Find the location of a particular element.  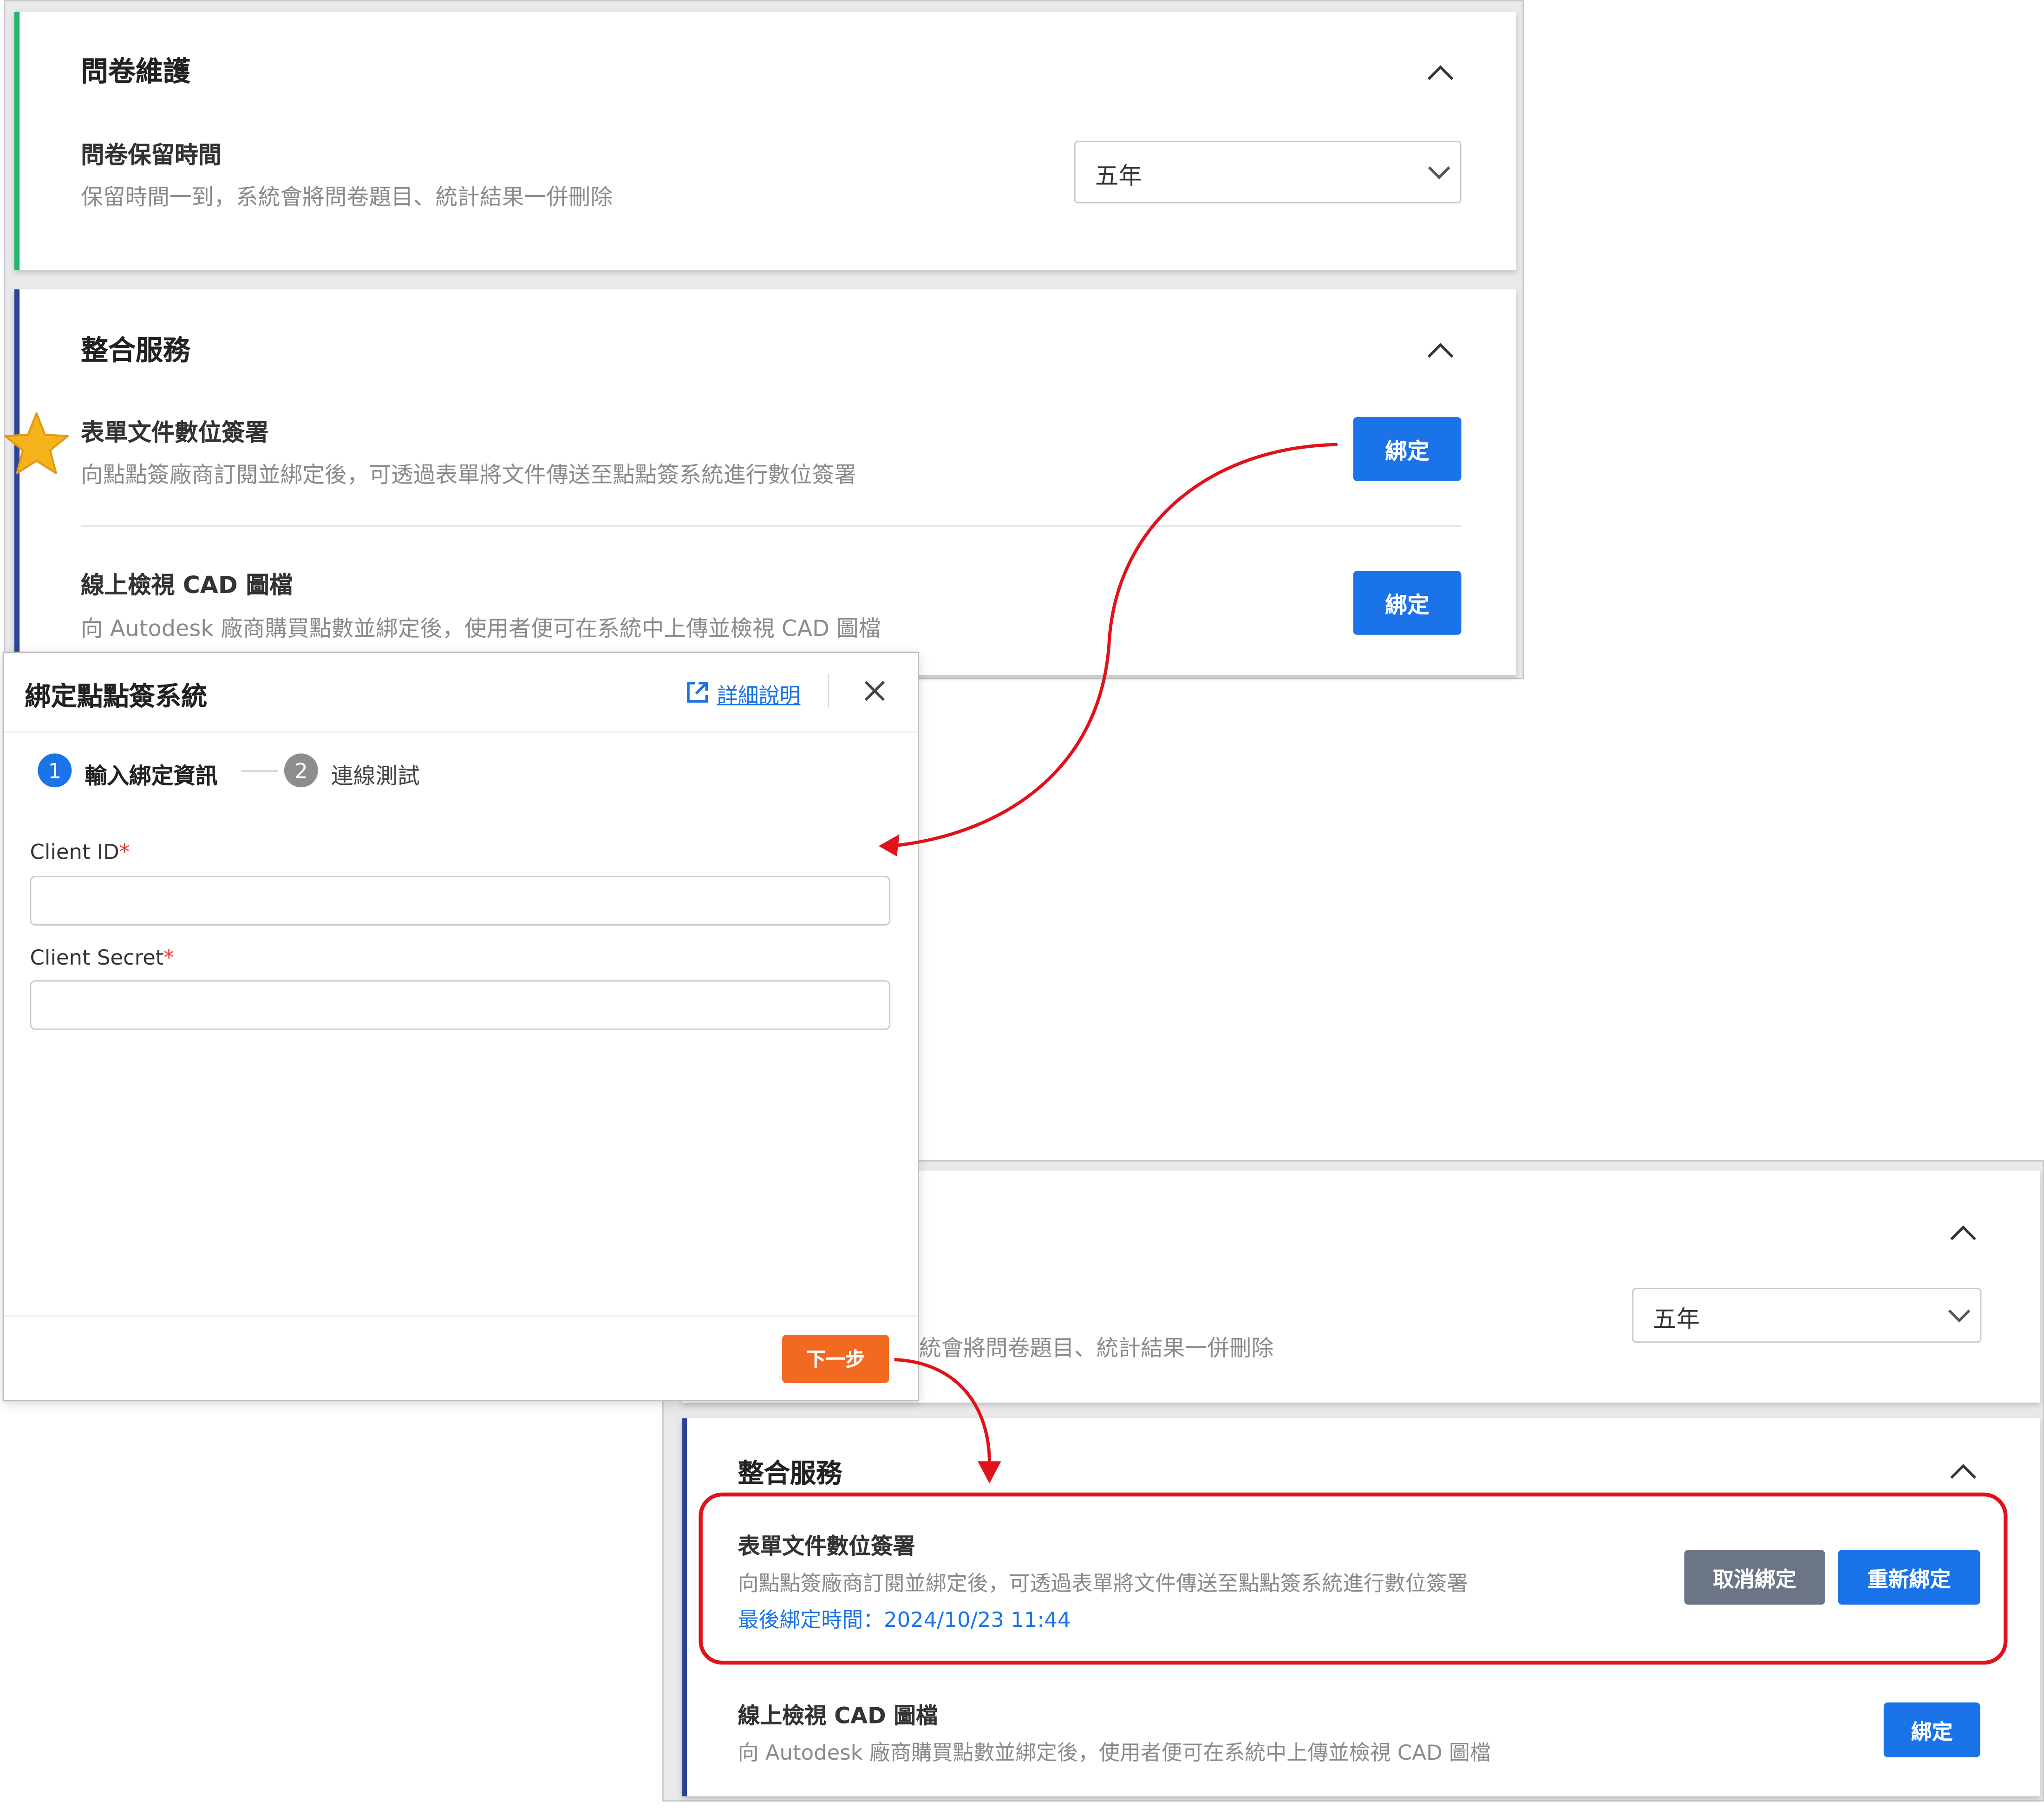

arrowhead-left-icon is located at coordinates (889, 846).